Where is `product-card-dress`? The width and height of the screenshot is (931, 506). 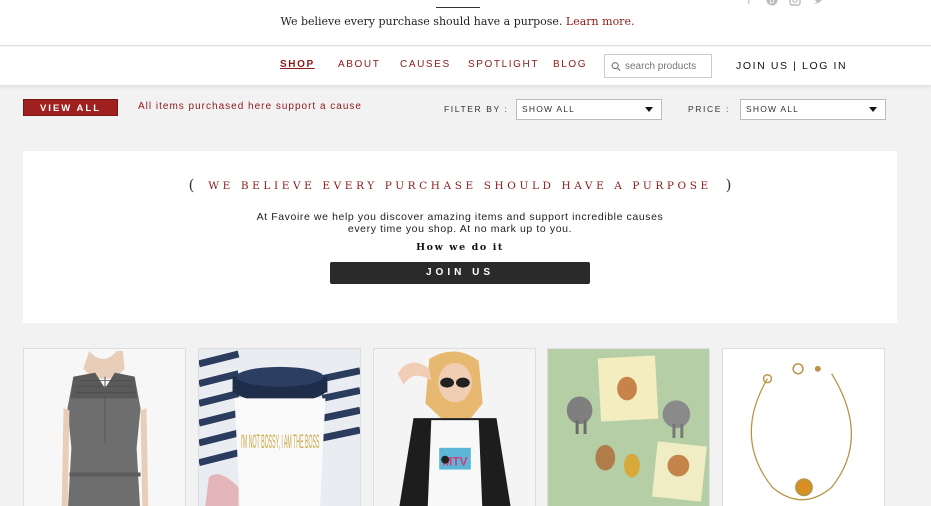 product-card-dress is located at coordinates (104, 427).